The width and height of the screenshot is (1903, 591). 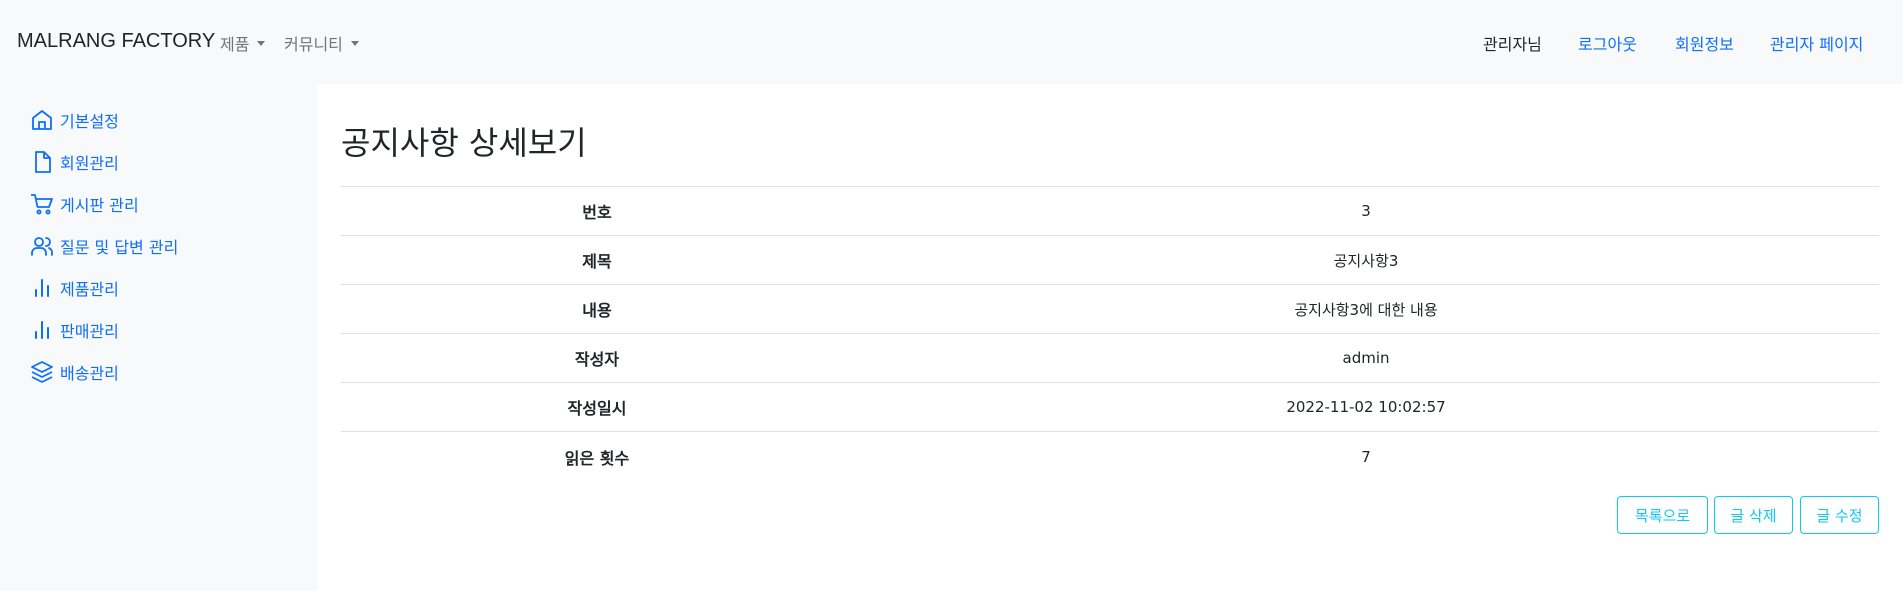 What do you see at coordinates (1110, 358) in the screenshot?
I see `table-row: 작성자 admin` at bounding box center [1110, 358].